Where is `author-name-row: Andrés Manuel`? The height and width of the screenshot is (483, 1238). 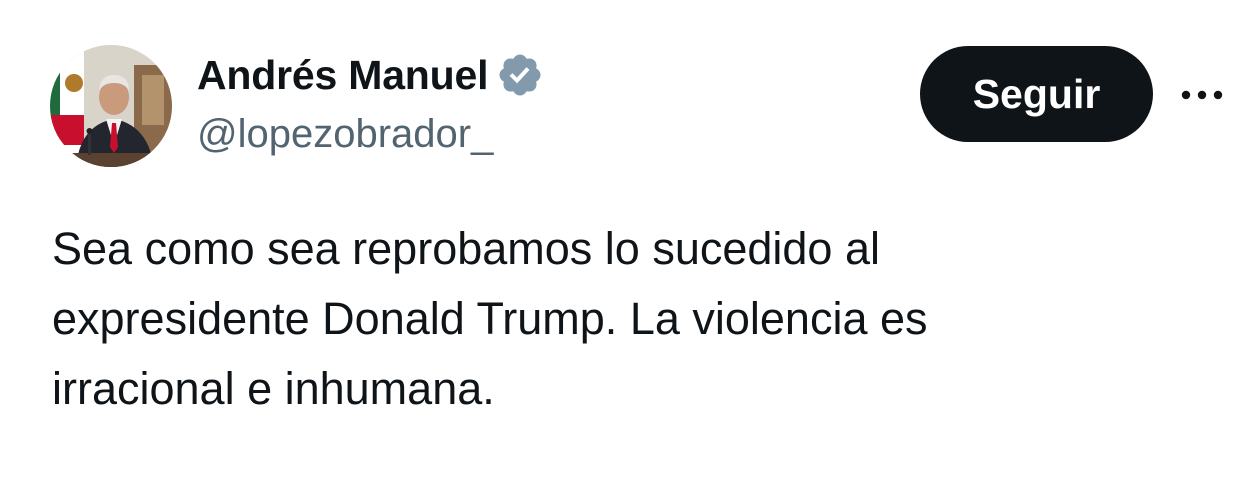
author-name-row: Andrés Manuel is located at coordinates (370, 75).